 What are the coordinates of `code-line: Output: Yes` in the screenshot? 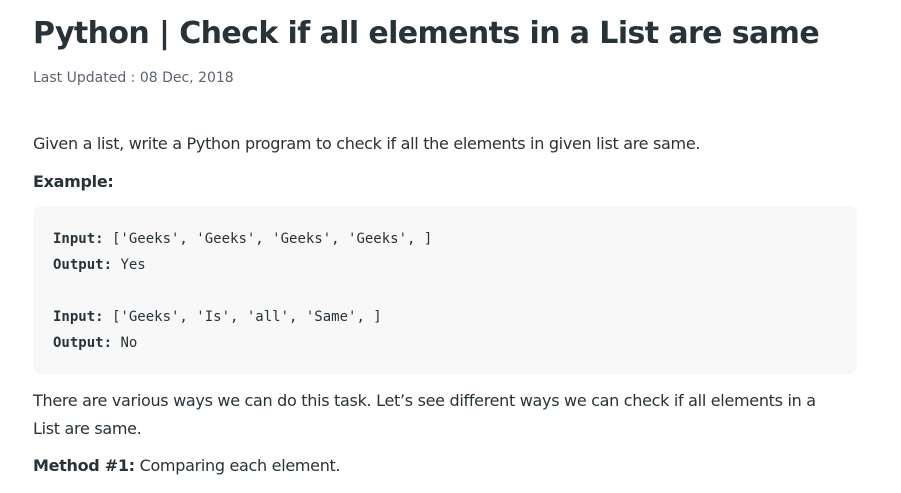 It's located at (445, 265).